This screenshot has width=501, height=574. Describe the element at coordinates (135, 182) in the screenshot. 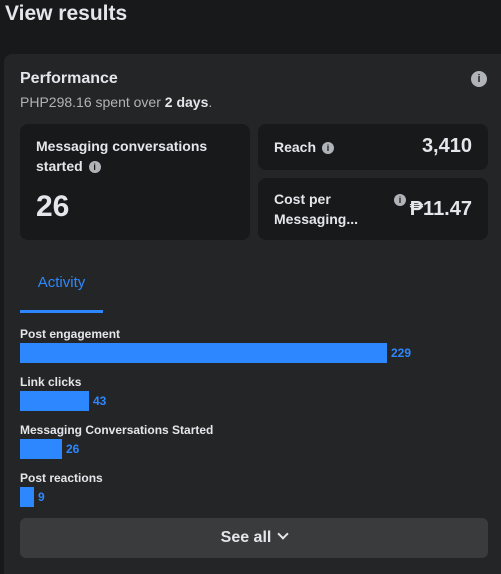

I see `messaging-conversations-card: Messaging conversations started i 26` at that location.